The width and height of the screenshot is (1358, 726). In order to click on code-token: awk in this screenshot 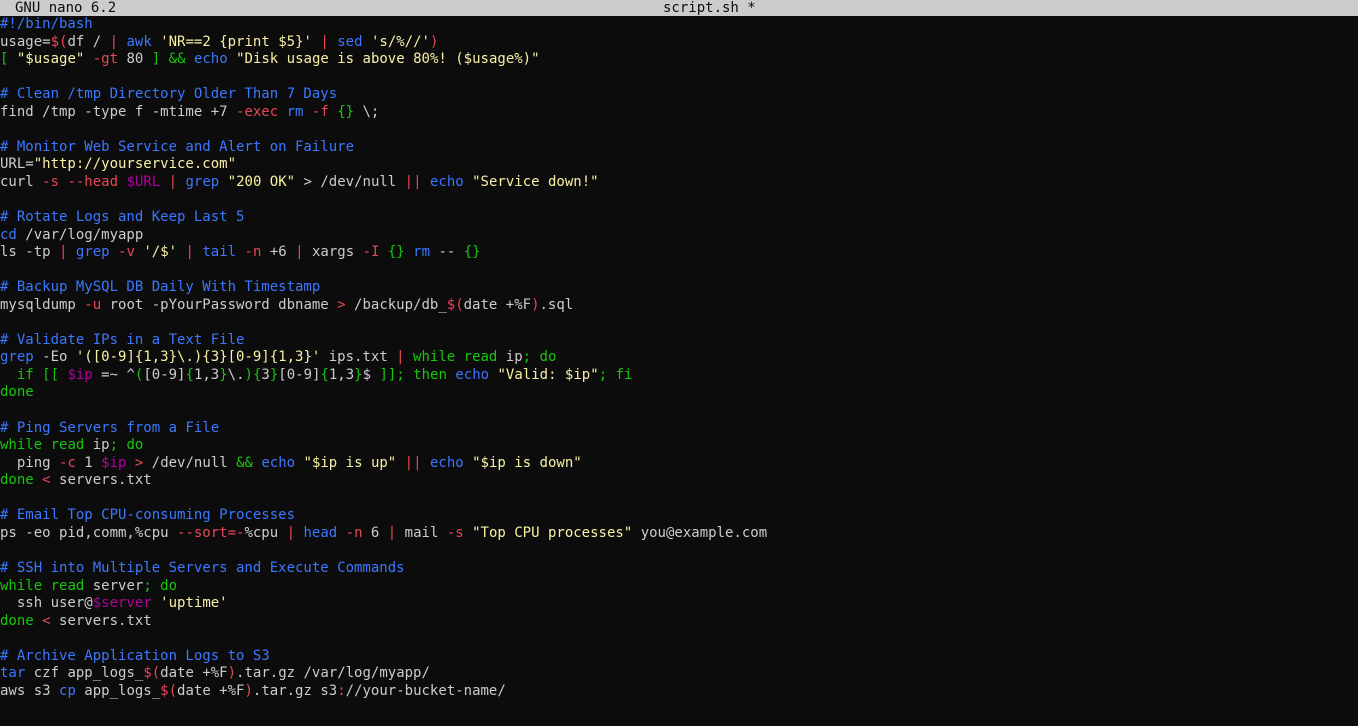, I will do `click(139, 41)`.